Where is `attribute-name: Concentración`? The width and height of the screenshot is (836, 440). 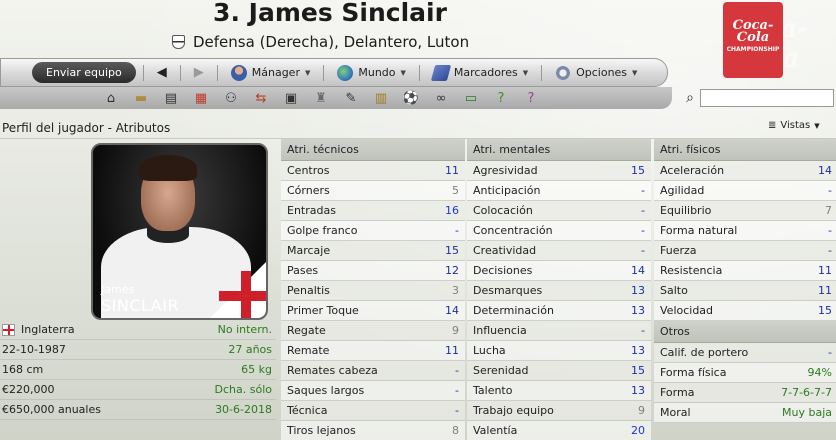 attribute-name: Concentración is located at coordinates (513, 230).